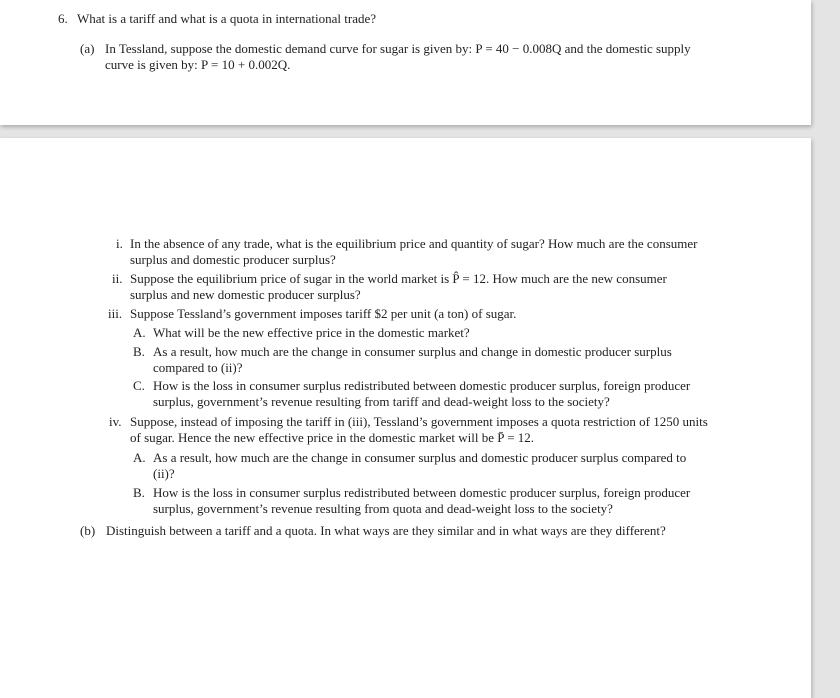 The height and width of the screenshot is (698, 840). Describe the element at coordinates (139, 332) in the screenshot. I see `item-iii-a-label: A.` at that location.